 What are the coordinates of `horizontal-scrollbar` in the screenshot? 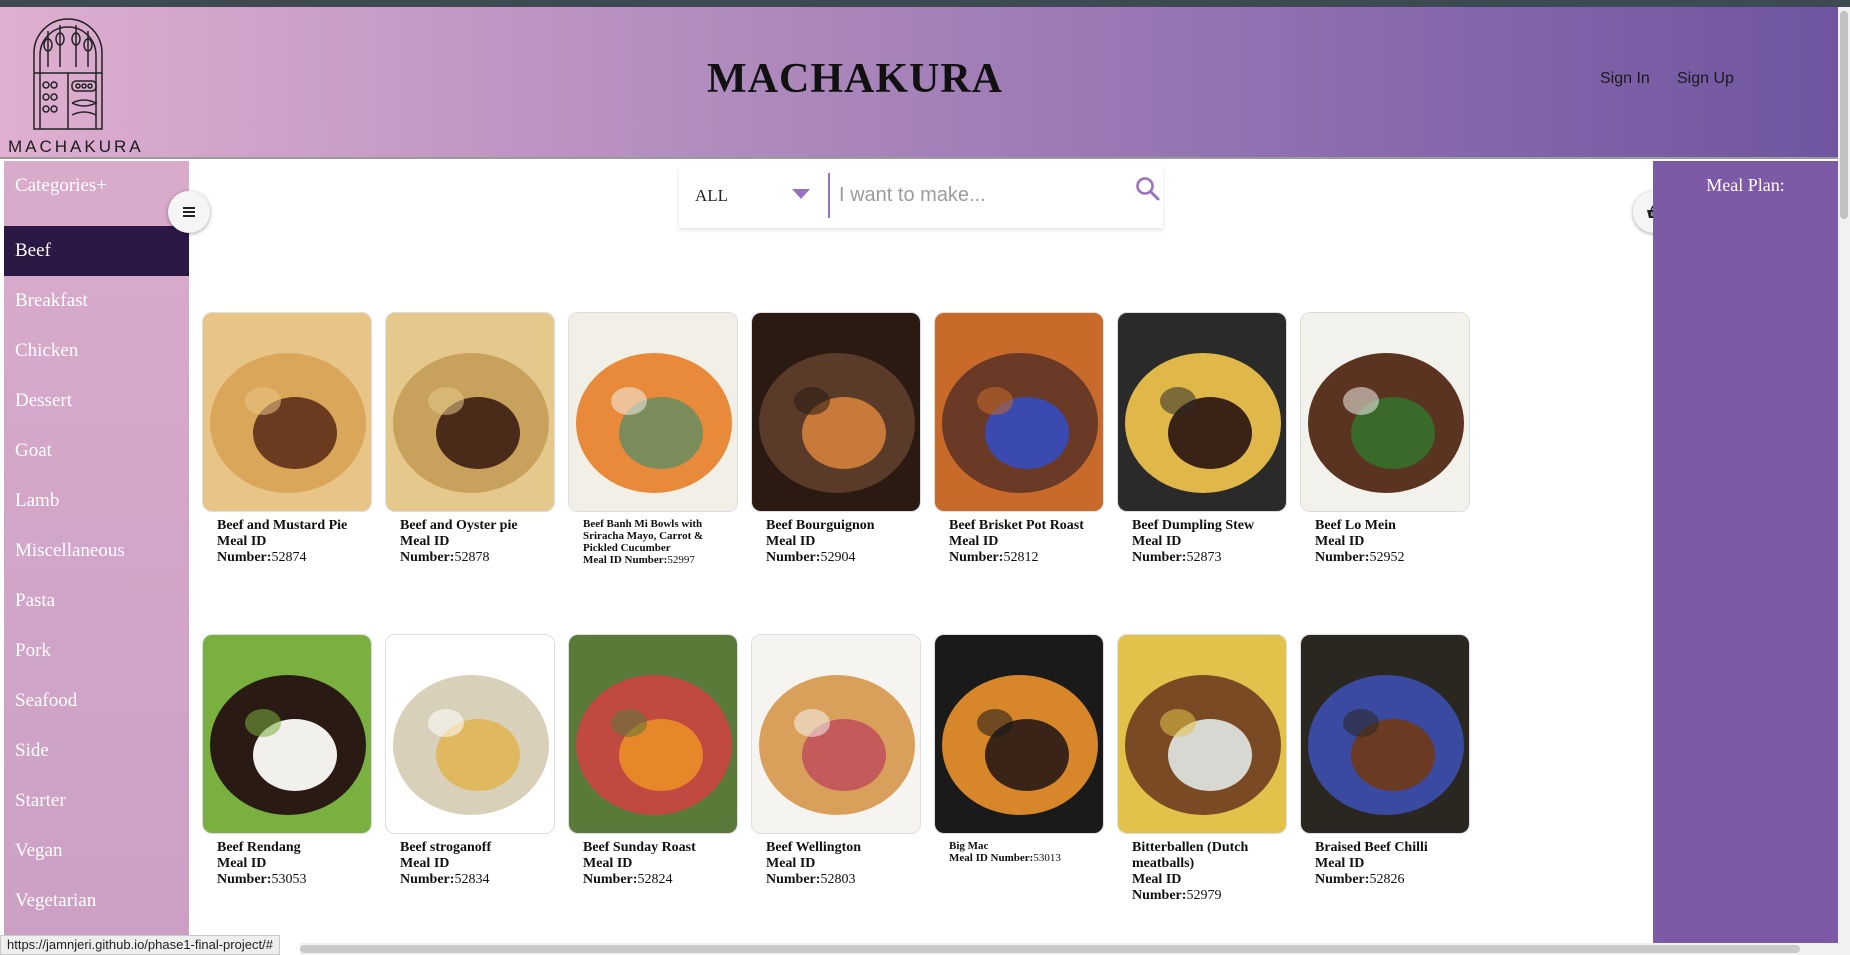 It's located at (1069, 949).